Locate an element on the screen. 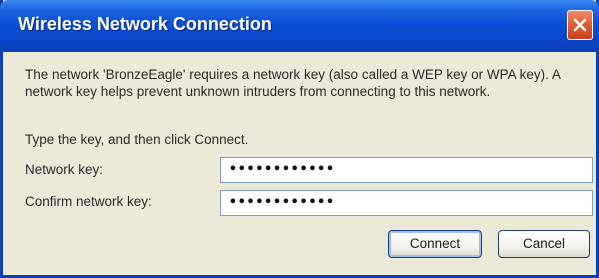 The height and width of the screenshot is (278, 599). connect-button: Connect is located at coordinates (435, 244).